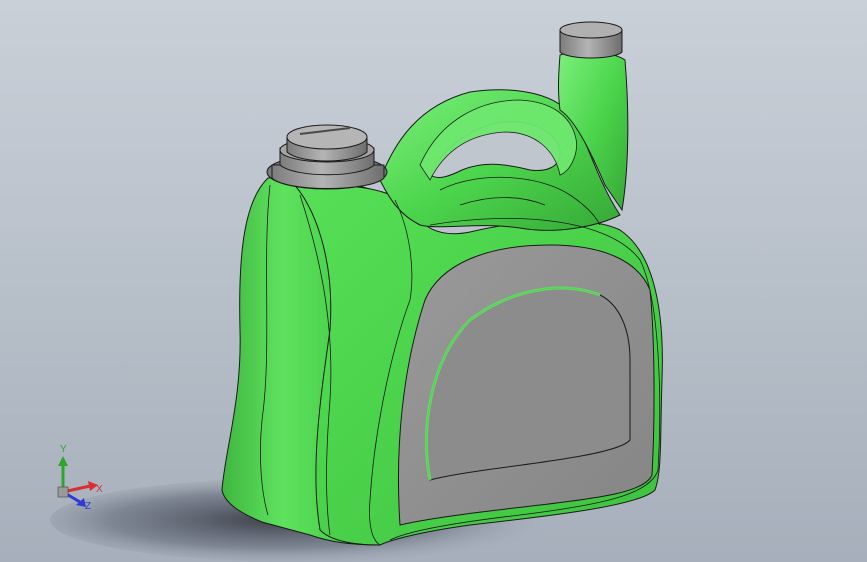 The image size is (867, 562). I want to click on triad-origin, so click(63, 492).